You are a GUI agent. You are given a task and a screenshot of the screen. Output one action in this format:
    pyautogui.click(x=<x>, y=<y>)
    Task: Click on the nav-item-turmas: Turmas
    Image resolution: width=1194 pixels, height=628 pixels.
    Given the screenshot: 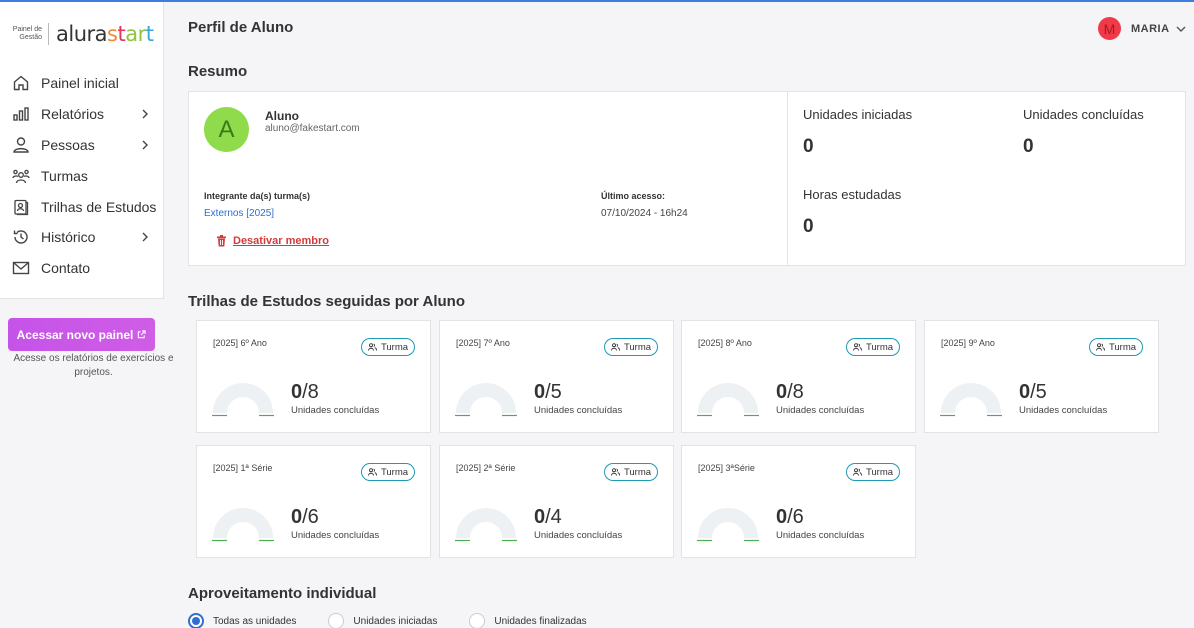 What is the action you would take?
    pyautogui.click(x=81, y=175)
    